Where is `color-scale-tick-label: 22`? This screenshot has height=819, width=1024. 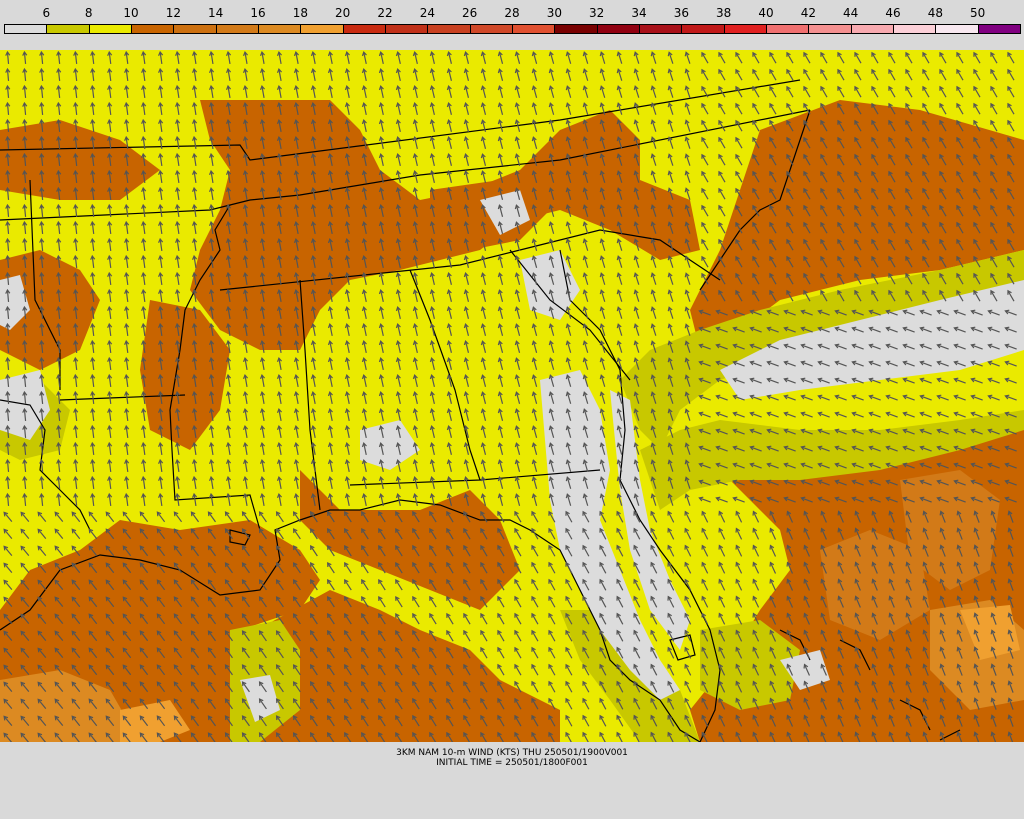
color-scale-tick-label: 22 is located at coordinates (385, 13).